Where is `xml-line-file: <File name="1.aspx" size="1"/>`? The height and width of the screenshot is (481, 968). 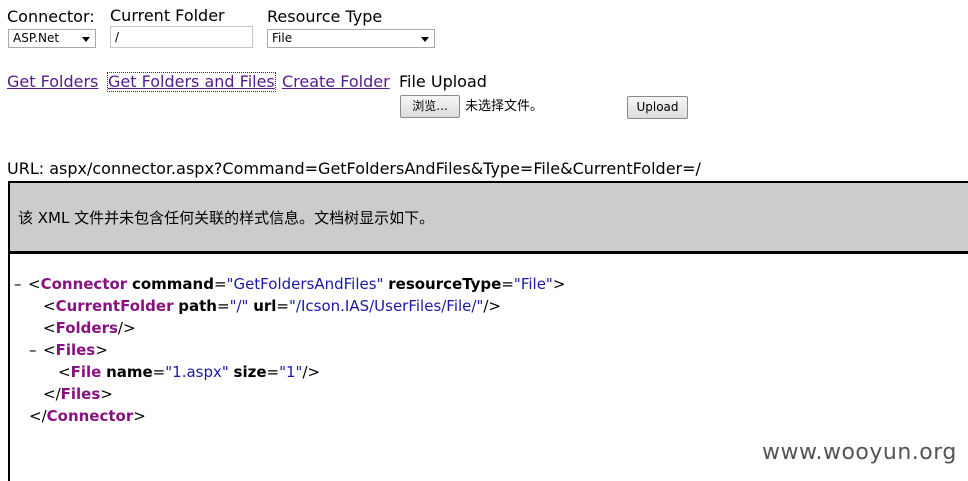 xml-line-file: <File name="1.aspx" size="1"/> is located at coordinates (189, 372).